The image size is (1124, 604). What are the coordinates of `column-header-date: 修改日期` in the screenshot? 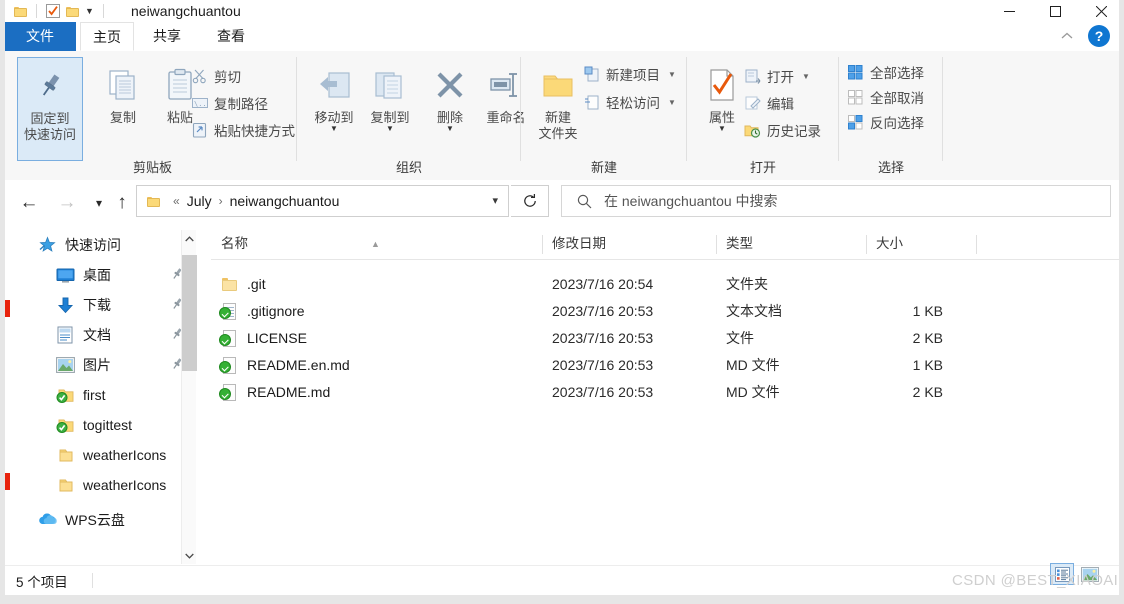 It's located at (629, 244).